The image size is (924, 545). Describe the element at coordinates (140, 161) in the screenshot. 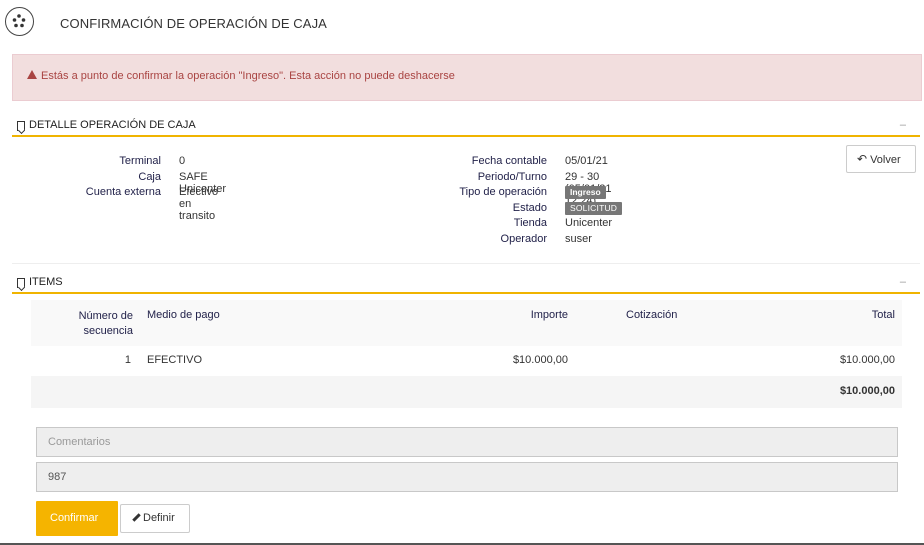

I see `terminal-label: Terminal` at that location.